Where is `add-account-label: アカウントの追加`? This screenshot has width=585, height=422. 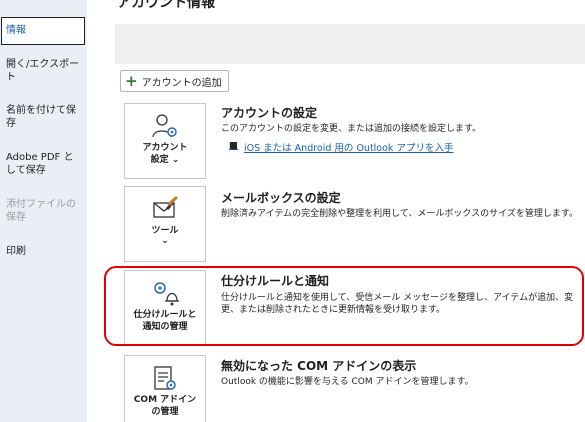 add-account-label: アカウントの追加 is located at coordinates (181, 83).